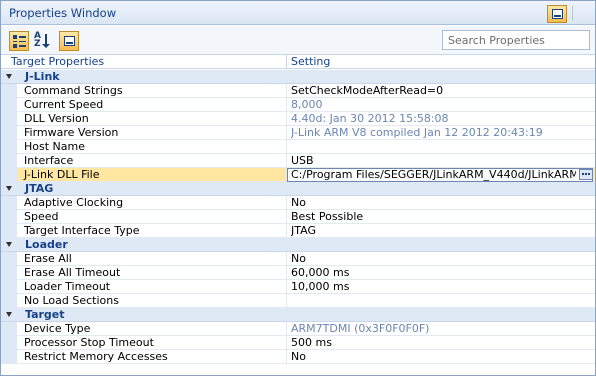 The height and width of the screenshot is (376, 596). Describe the element at coordinates (73, 202) in the screenshot. I see `property-name: Adaptive Clocking` at that location.